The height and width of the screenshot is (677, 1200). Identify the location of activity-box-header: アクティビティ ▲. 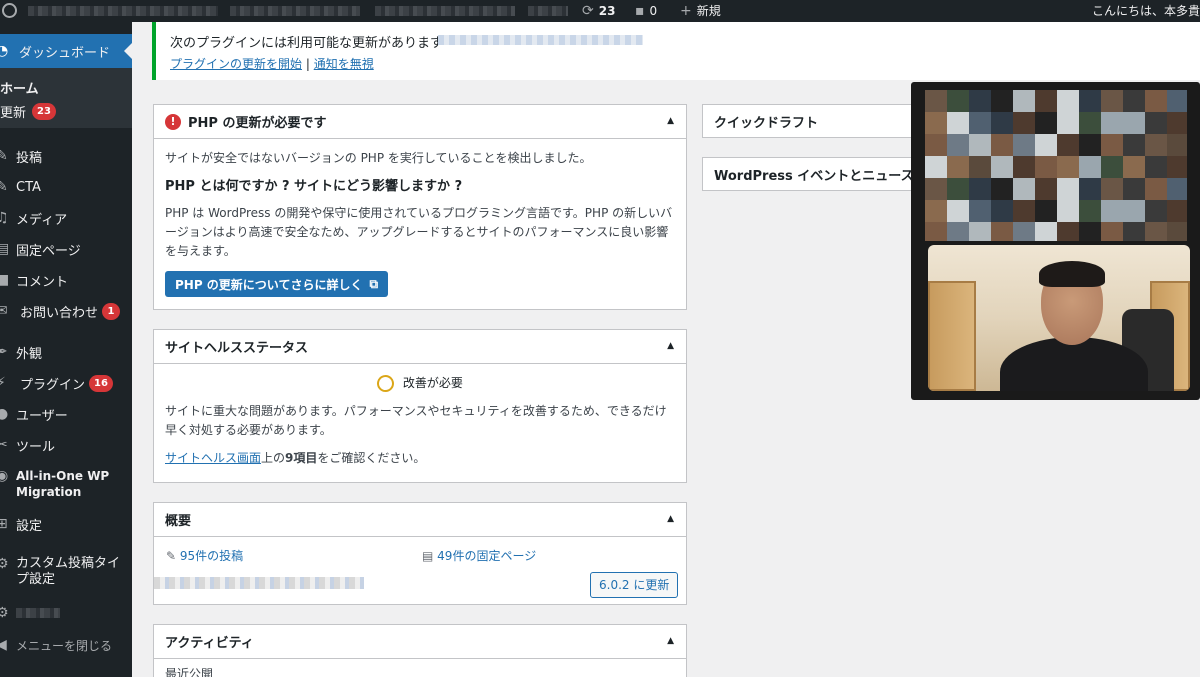
(420, 642).